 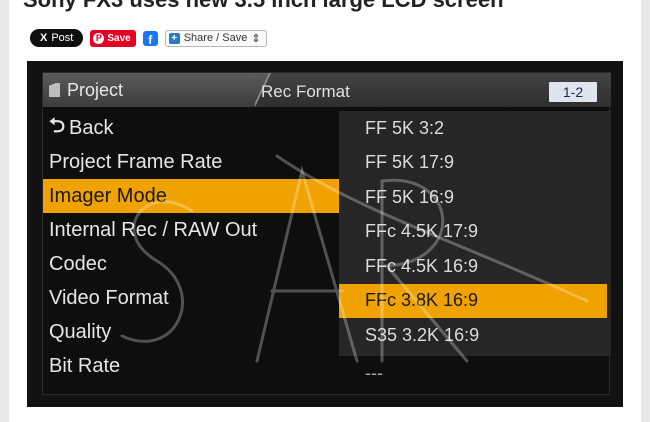 I want to click on share-save-button: + Share / Save ⇕, so click(x=215, y=38).